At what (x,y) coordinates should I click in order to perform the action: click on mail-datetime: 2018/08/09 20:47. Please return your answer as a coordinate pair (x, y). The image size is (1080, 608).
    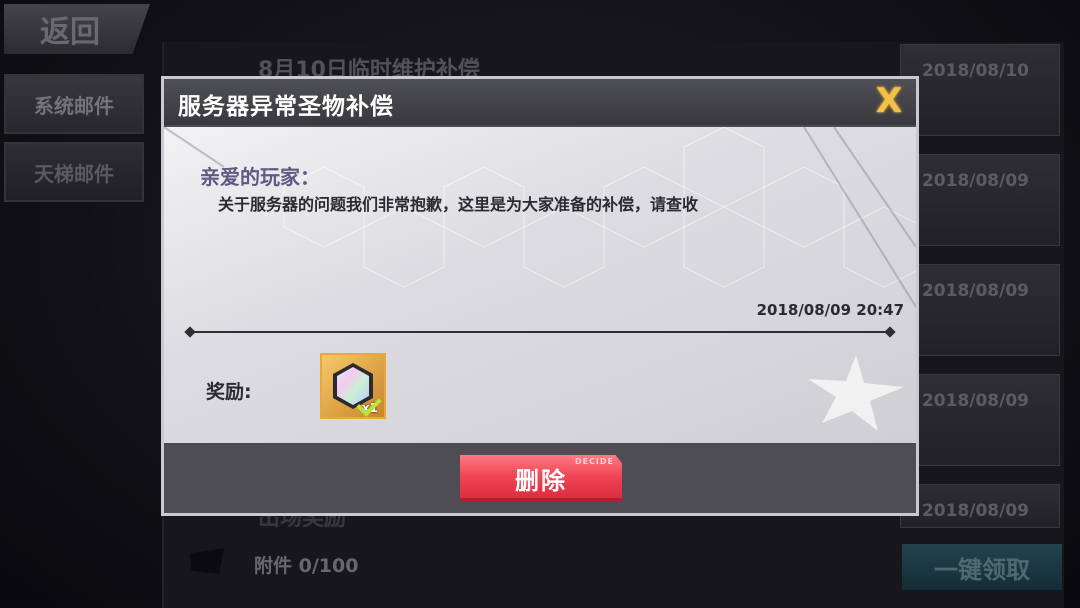
    Looking at the image, I should click on (830, 310).